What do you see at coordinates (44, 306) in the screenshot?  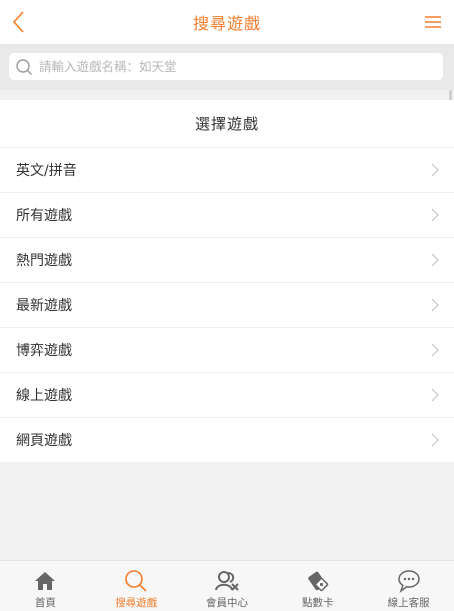 I see `list-item-label: 最新遊戲` at bounding box center [44, 306].